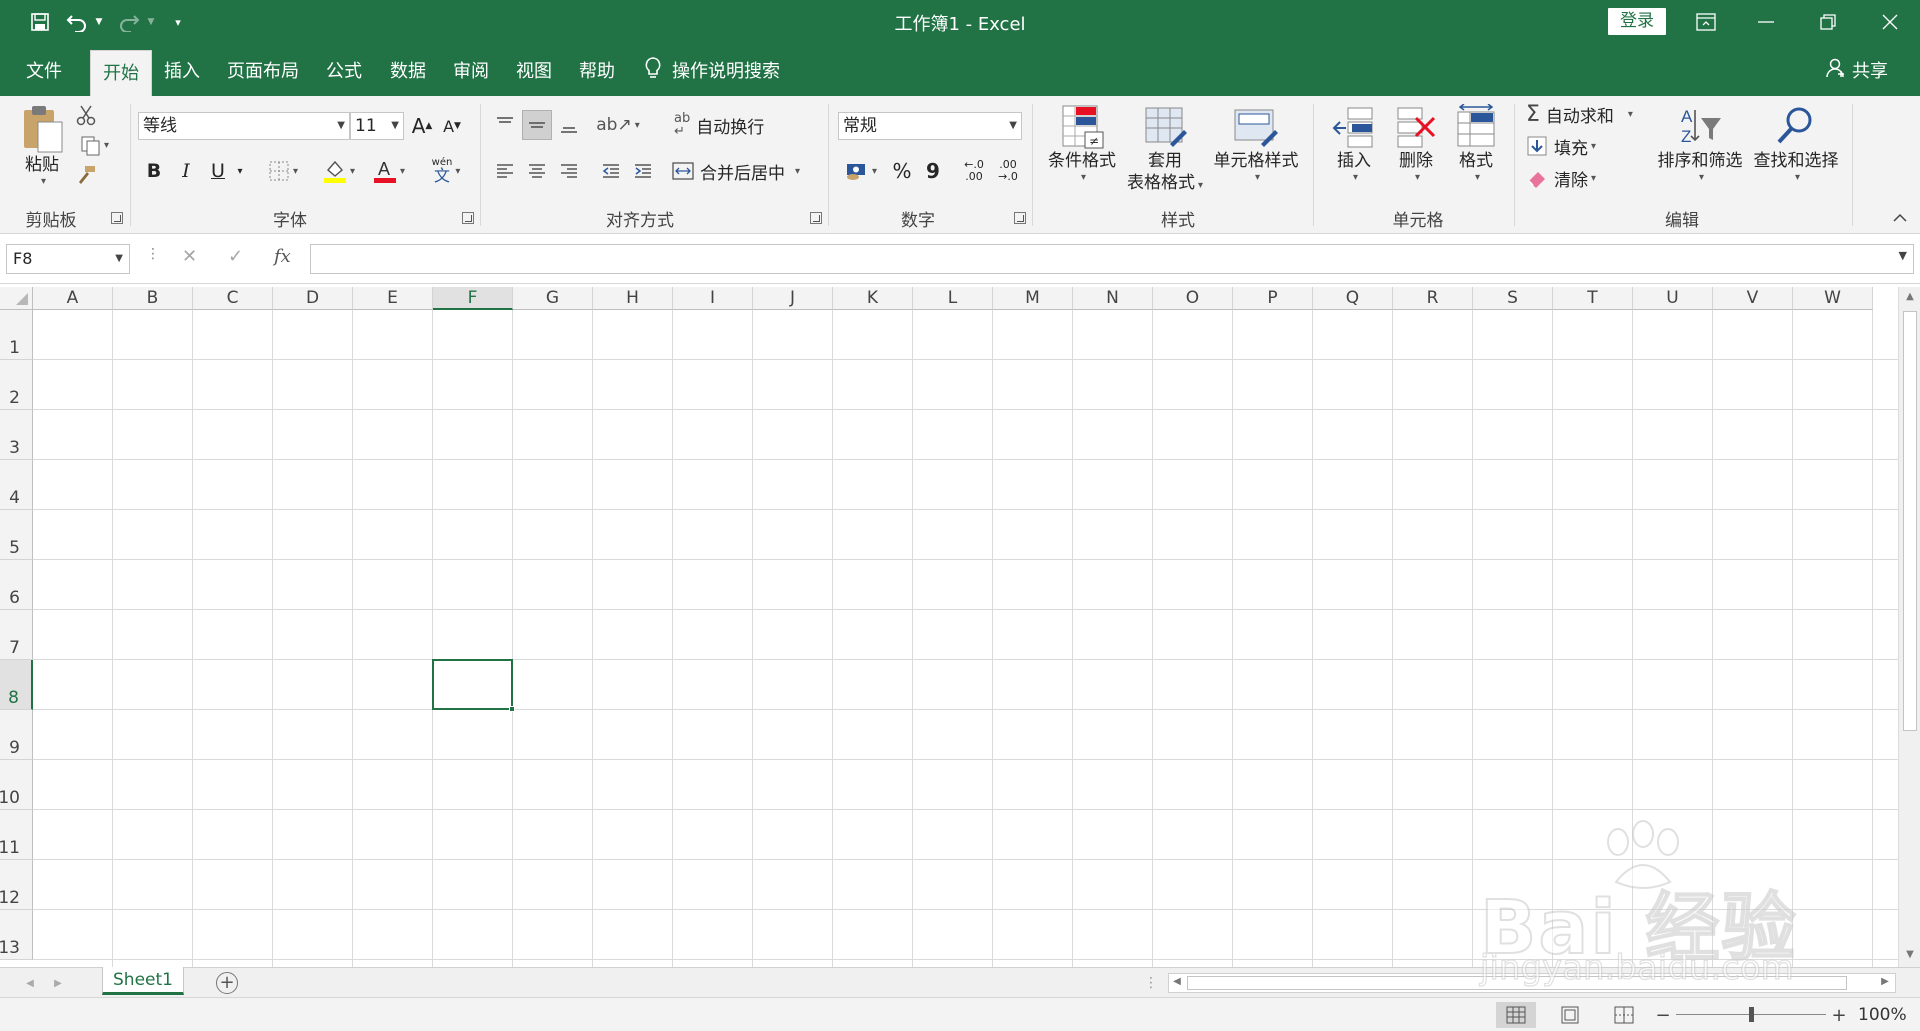 The height and width of the screenshot is (1031, 1920). I want to click on formula-input: ▼, so click(1112, 259).